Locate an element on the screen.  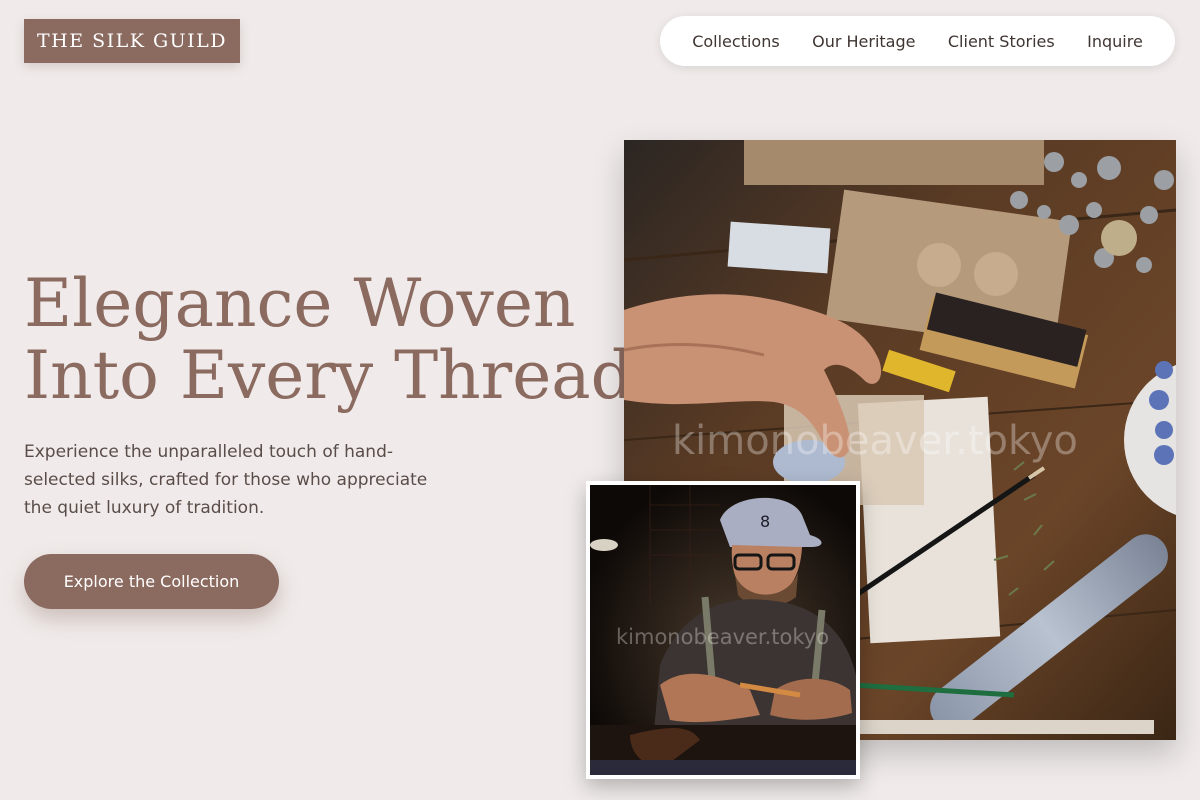
explore-collection-button: Explore the Collection is located at coordinates (151, 581).